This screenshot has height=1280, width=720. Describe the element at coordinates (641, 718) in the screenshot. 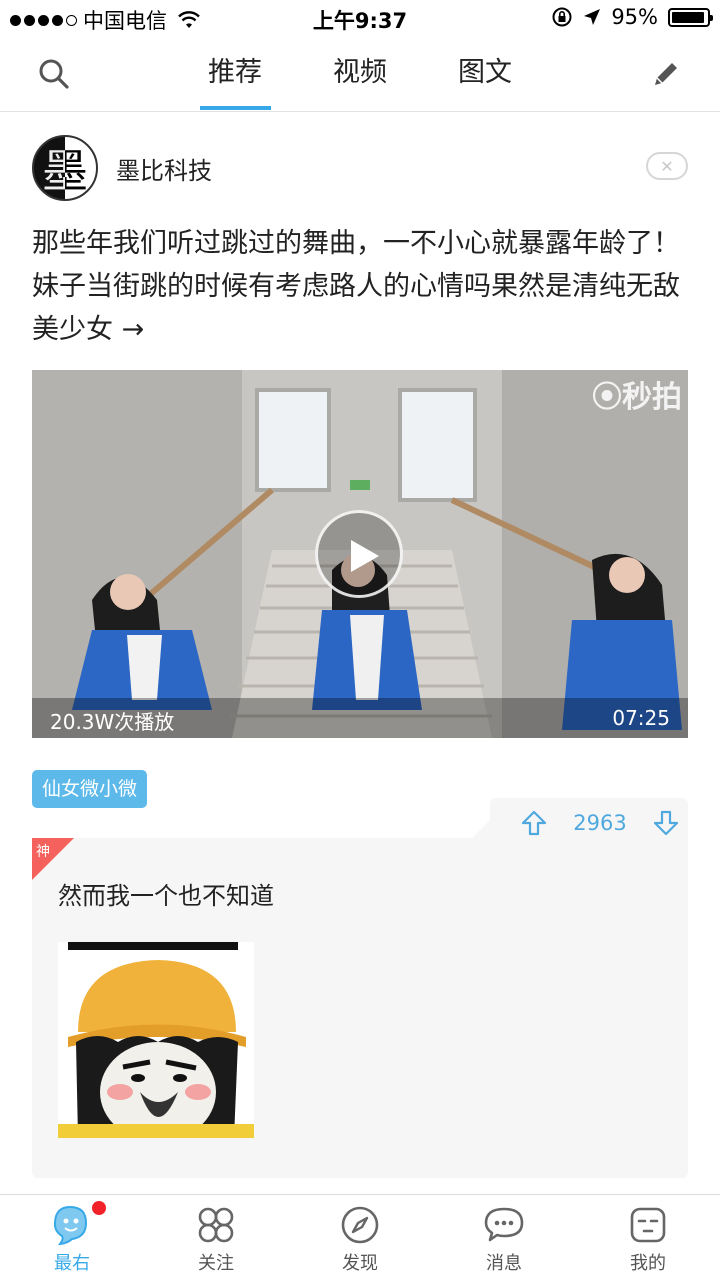

I see `video-duration: 07:25` at that location.